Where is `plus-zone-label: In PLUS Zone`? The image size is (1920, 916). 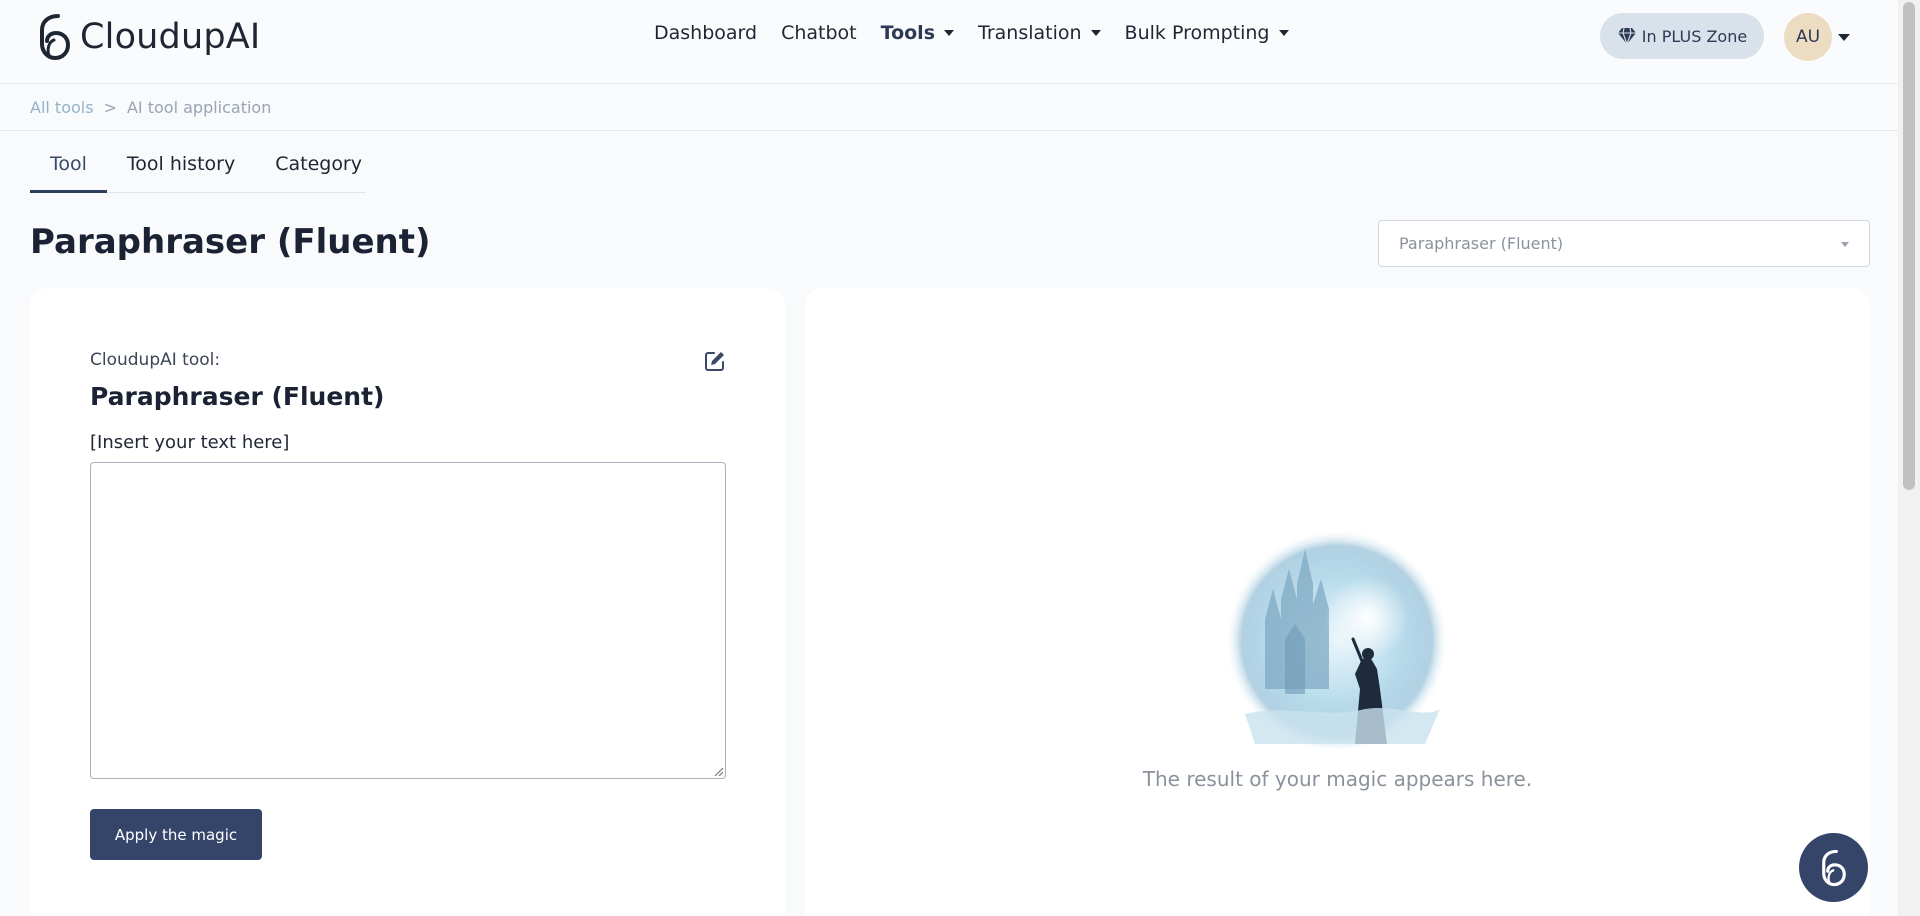
plus-zone-label: In PLUS Zone is located at coordinates (1694, 36).